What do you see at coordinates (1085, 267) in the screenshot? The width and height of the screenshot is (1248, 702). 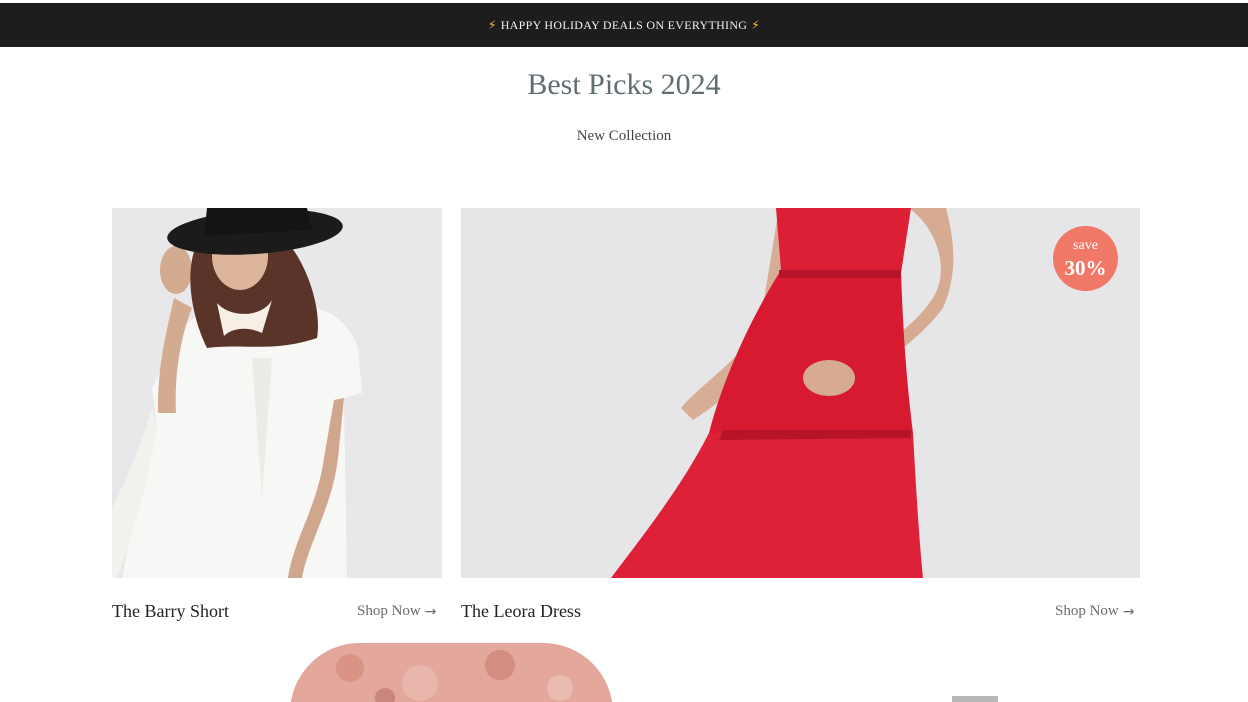 I see `discount-badge-percent: 30%` at bounding box center [1085, 267].